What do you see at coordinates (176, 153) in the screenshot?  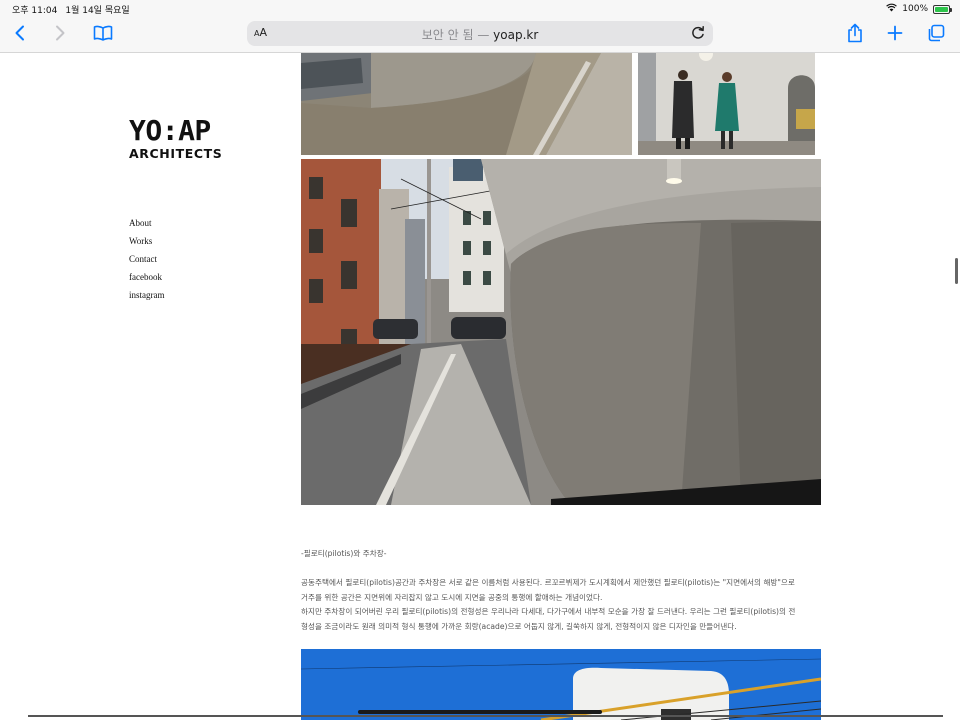 I see `logo-subtitle: ARCHITECTS` at bounding box center [176, 153].